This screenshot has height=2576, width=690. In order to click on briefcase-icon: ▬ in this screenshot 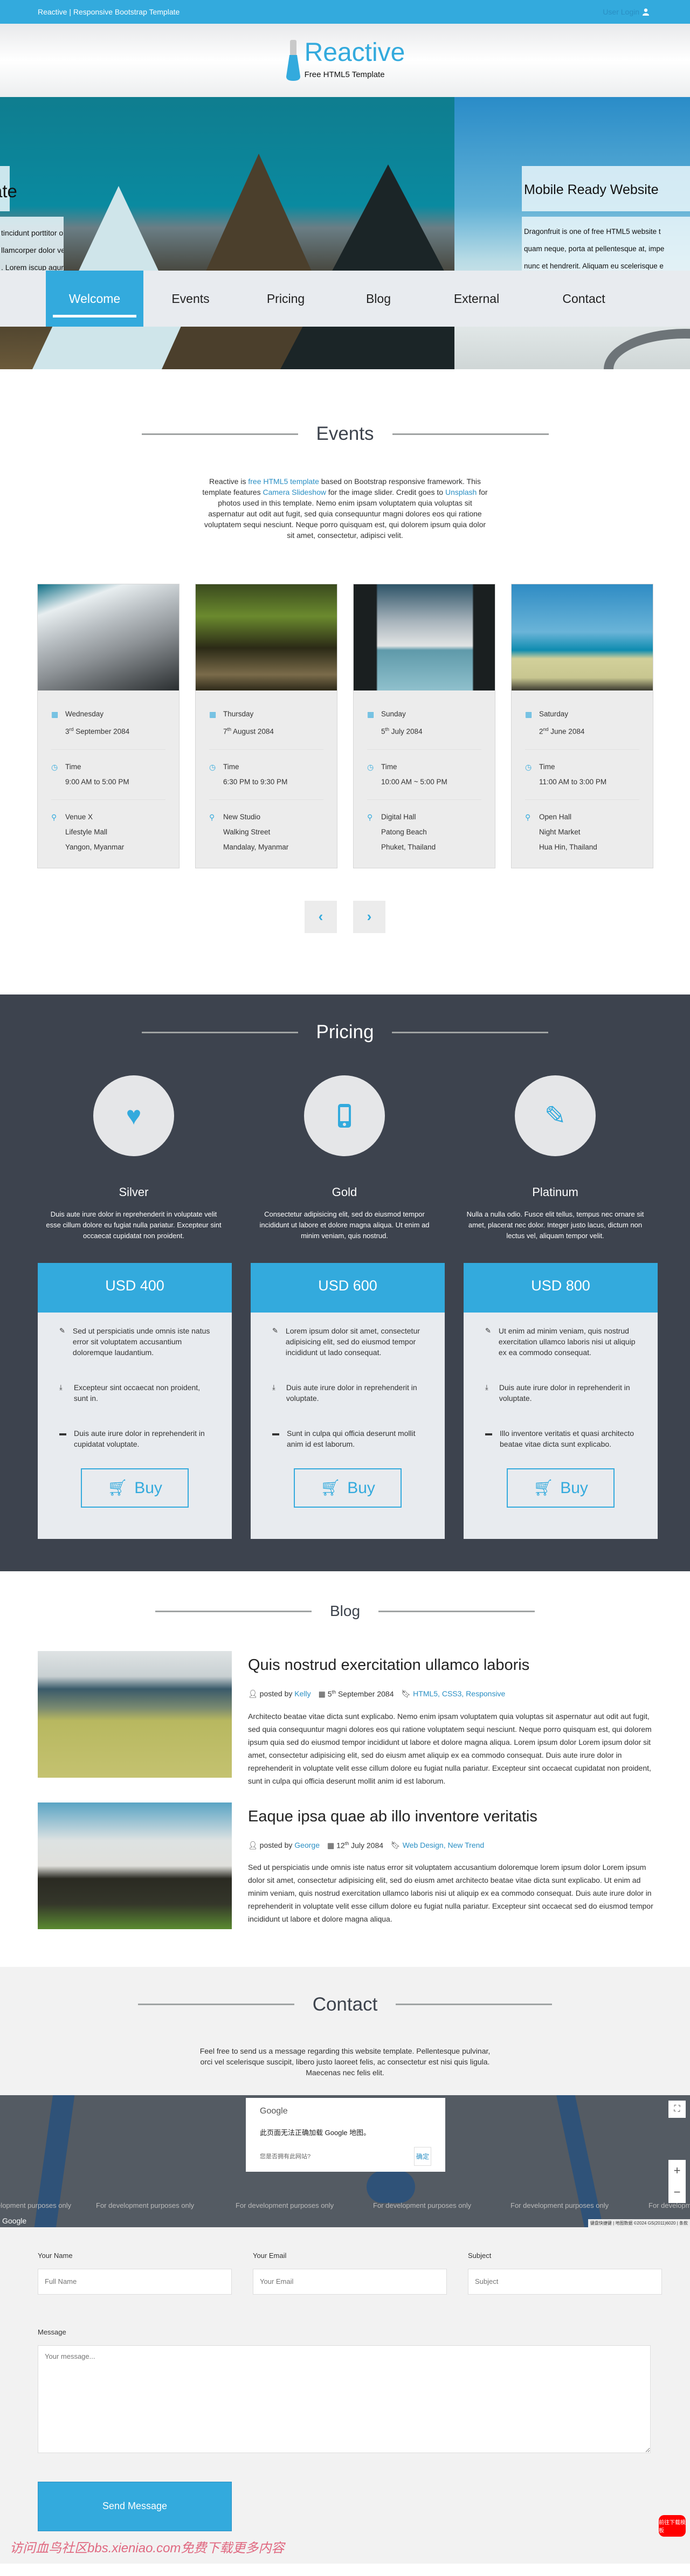, I will do `click(488, 1433)`.